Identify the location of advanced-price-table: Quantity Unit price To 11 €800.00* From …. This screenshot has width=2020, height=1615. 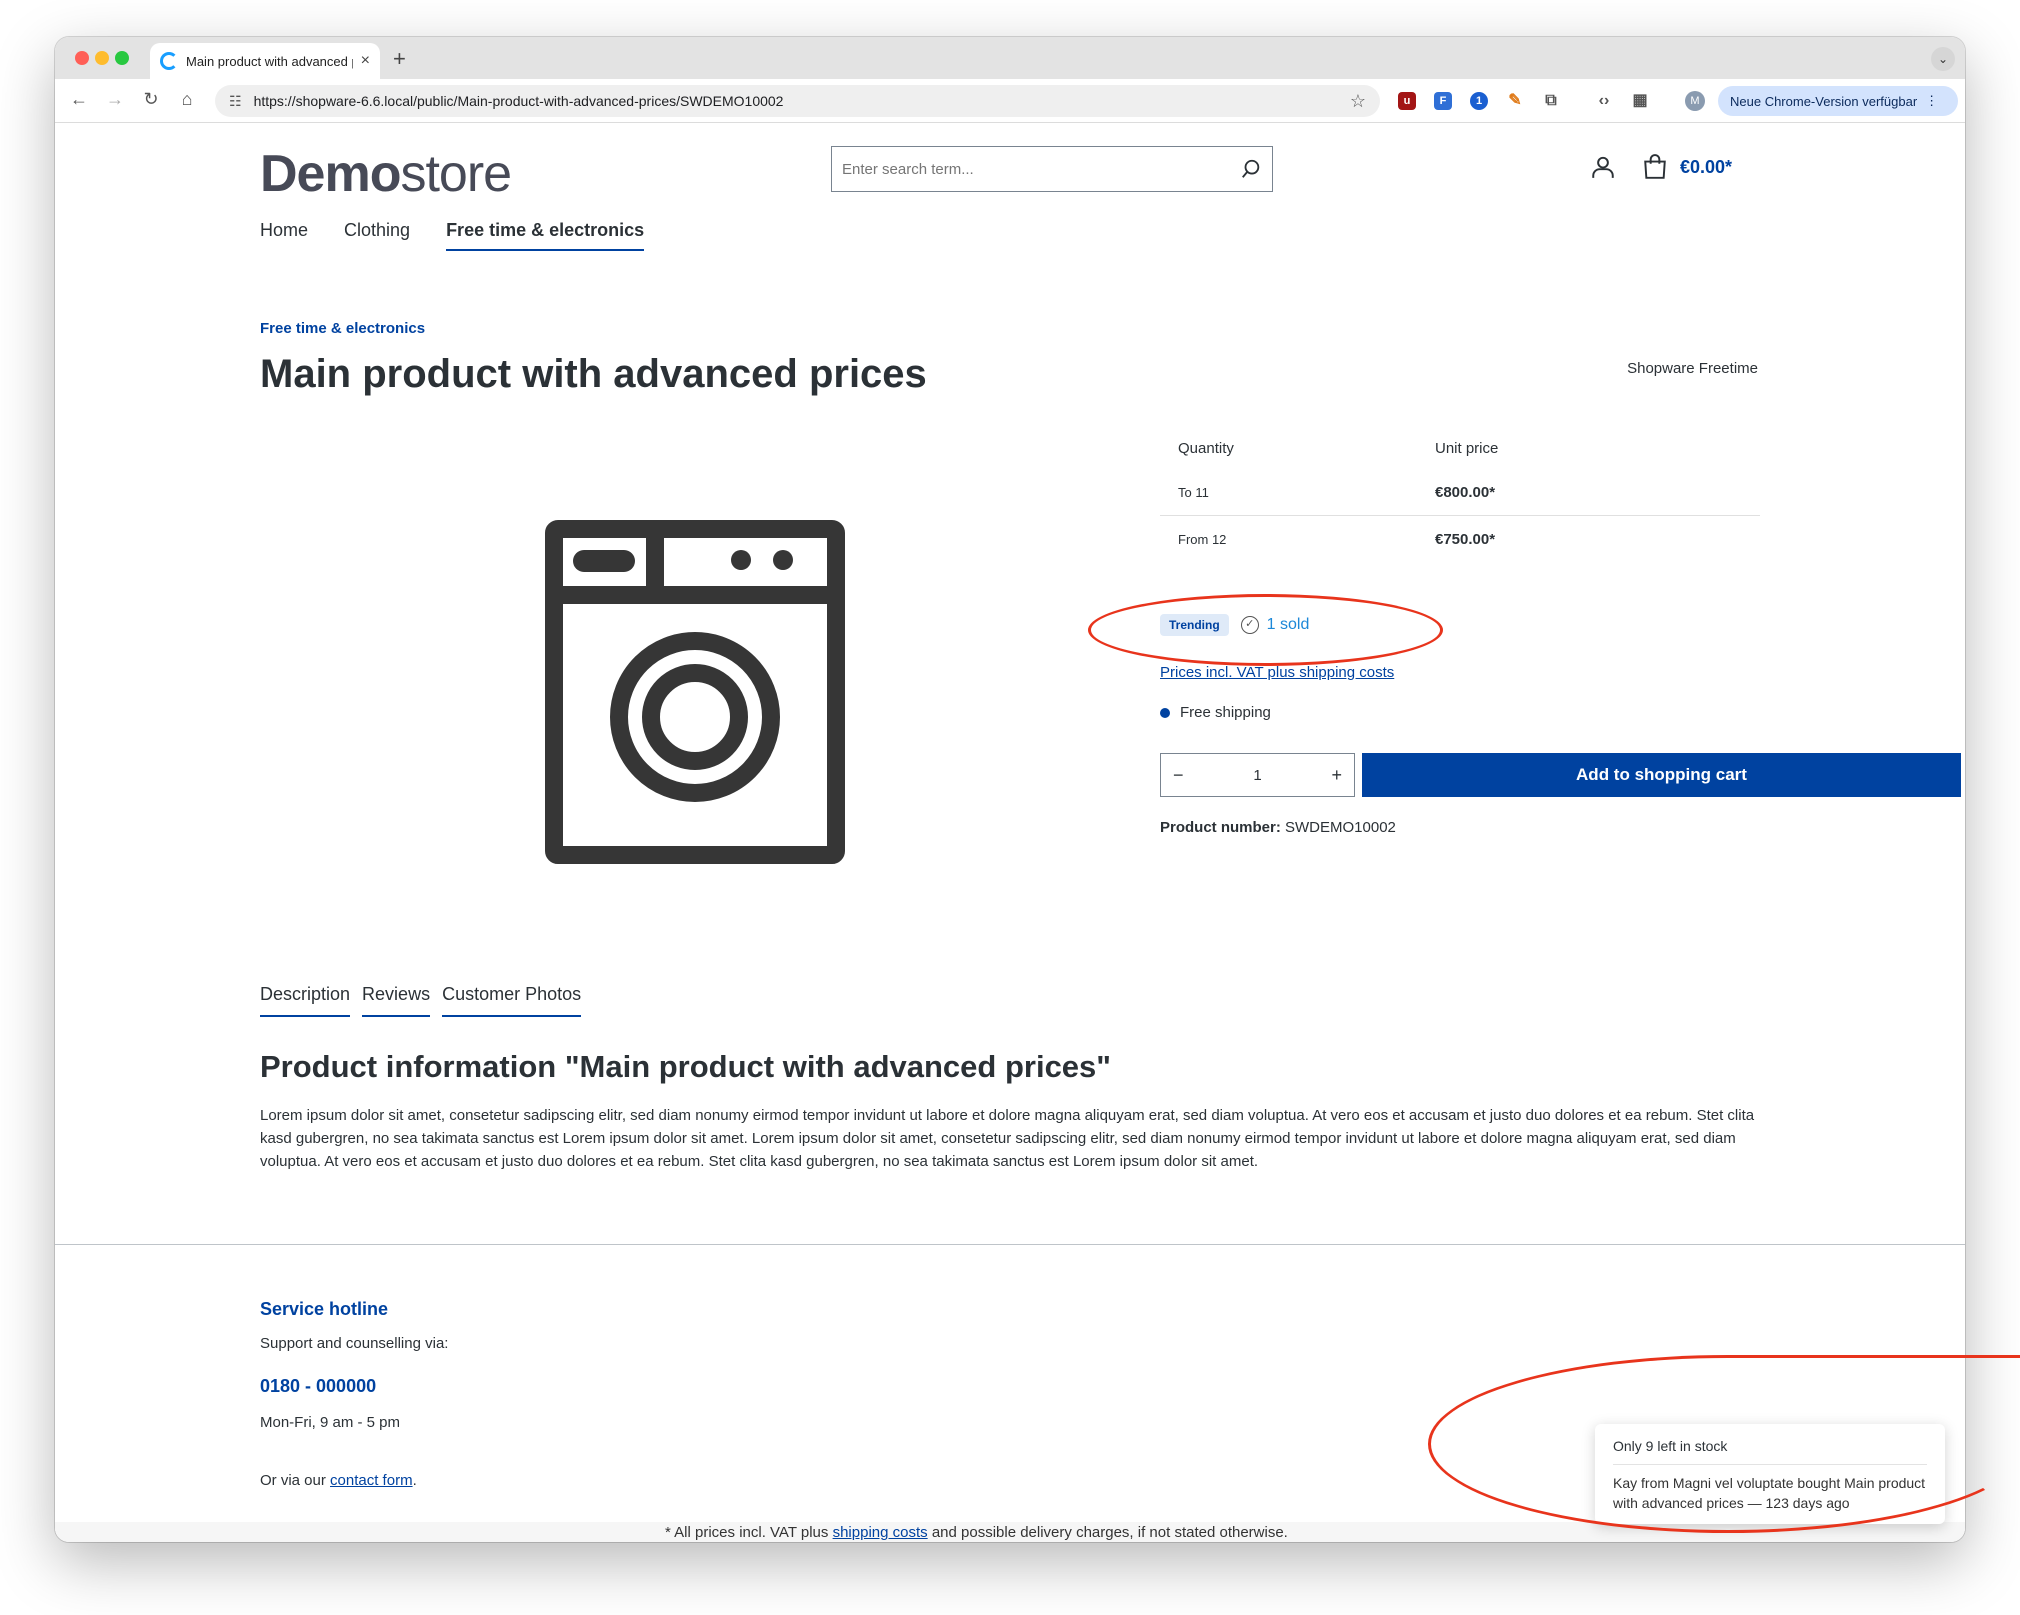
(1460, 495).